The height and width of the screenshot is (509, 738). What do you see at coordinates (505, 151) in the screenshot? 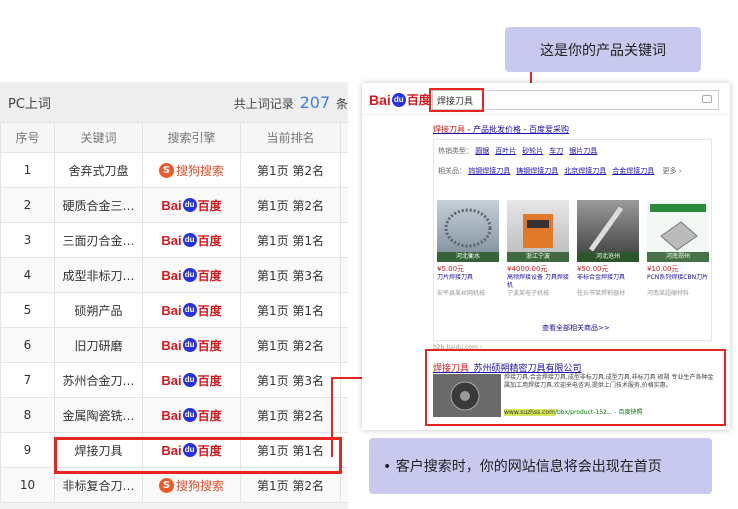
I see `category-link: 百叶片` at bounding box center [505, 151].